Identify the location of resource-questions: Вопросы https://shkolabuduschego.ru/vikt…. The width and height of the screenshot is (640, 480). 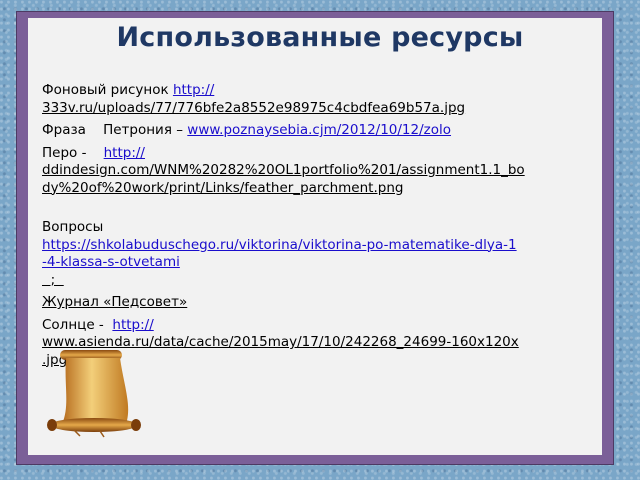
(327, 254).